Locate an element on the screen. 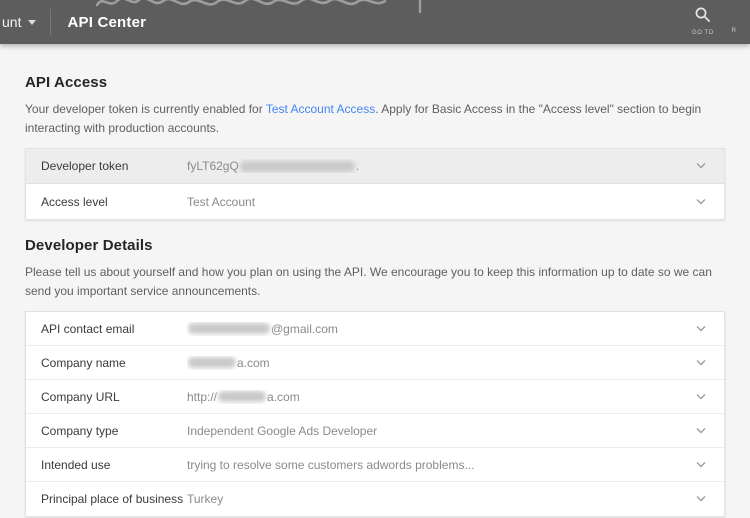 Image resolution: width=750 pixels, height=518 pixels. settings-row-developer-token: Developer token fyLT62gQ. is located at coordinates (375, 167).